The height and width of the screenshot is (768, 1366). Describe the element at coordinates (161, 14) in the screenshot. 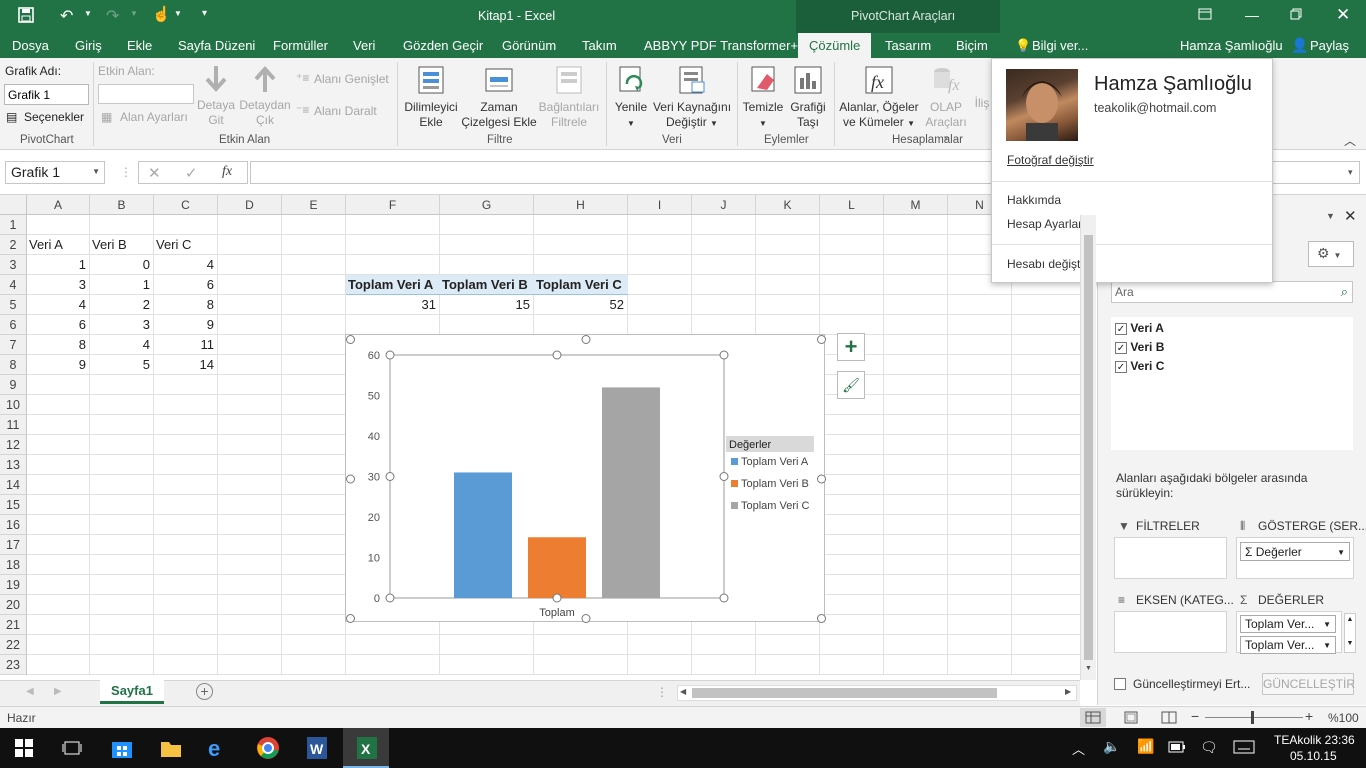

I see `touch-mode-icon: ☝` at that location.